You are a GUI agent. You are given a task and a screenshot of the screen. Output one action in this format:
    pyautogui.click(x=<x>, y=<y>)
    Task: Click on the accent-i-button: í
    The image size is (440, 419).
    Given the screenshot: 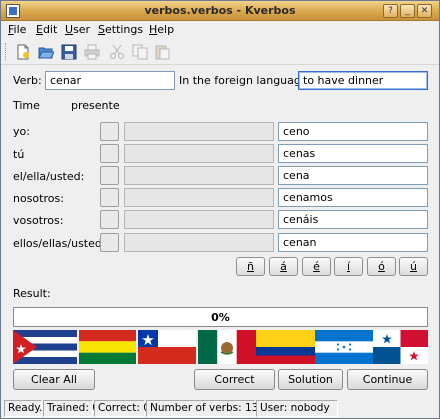 What is the action you would take?
    pyautogui.click(x=348, y=266)
    